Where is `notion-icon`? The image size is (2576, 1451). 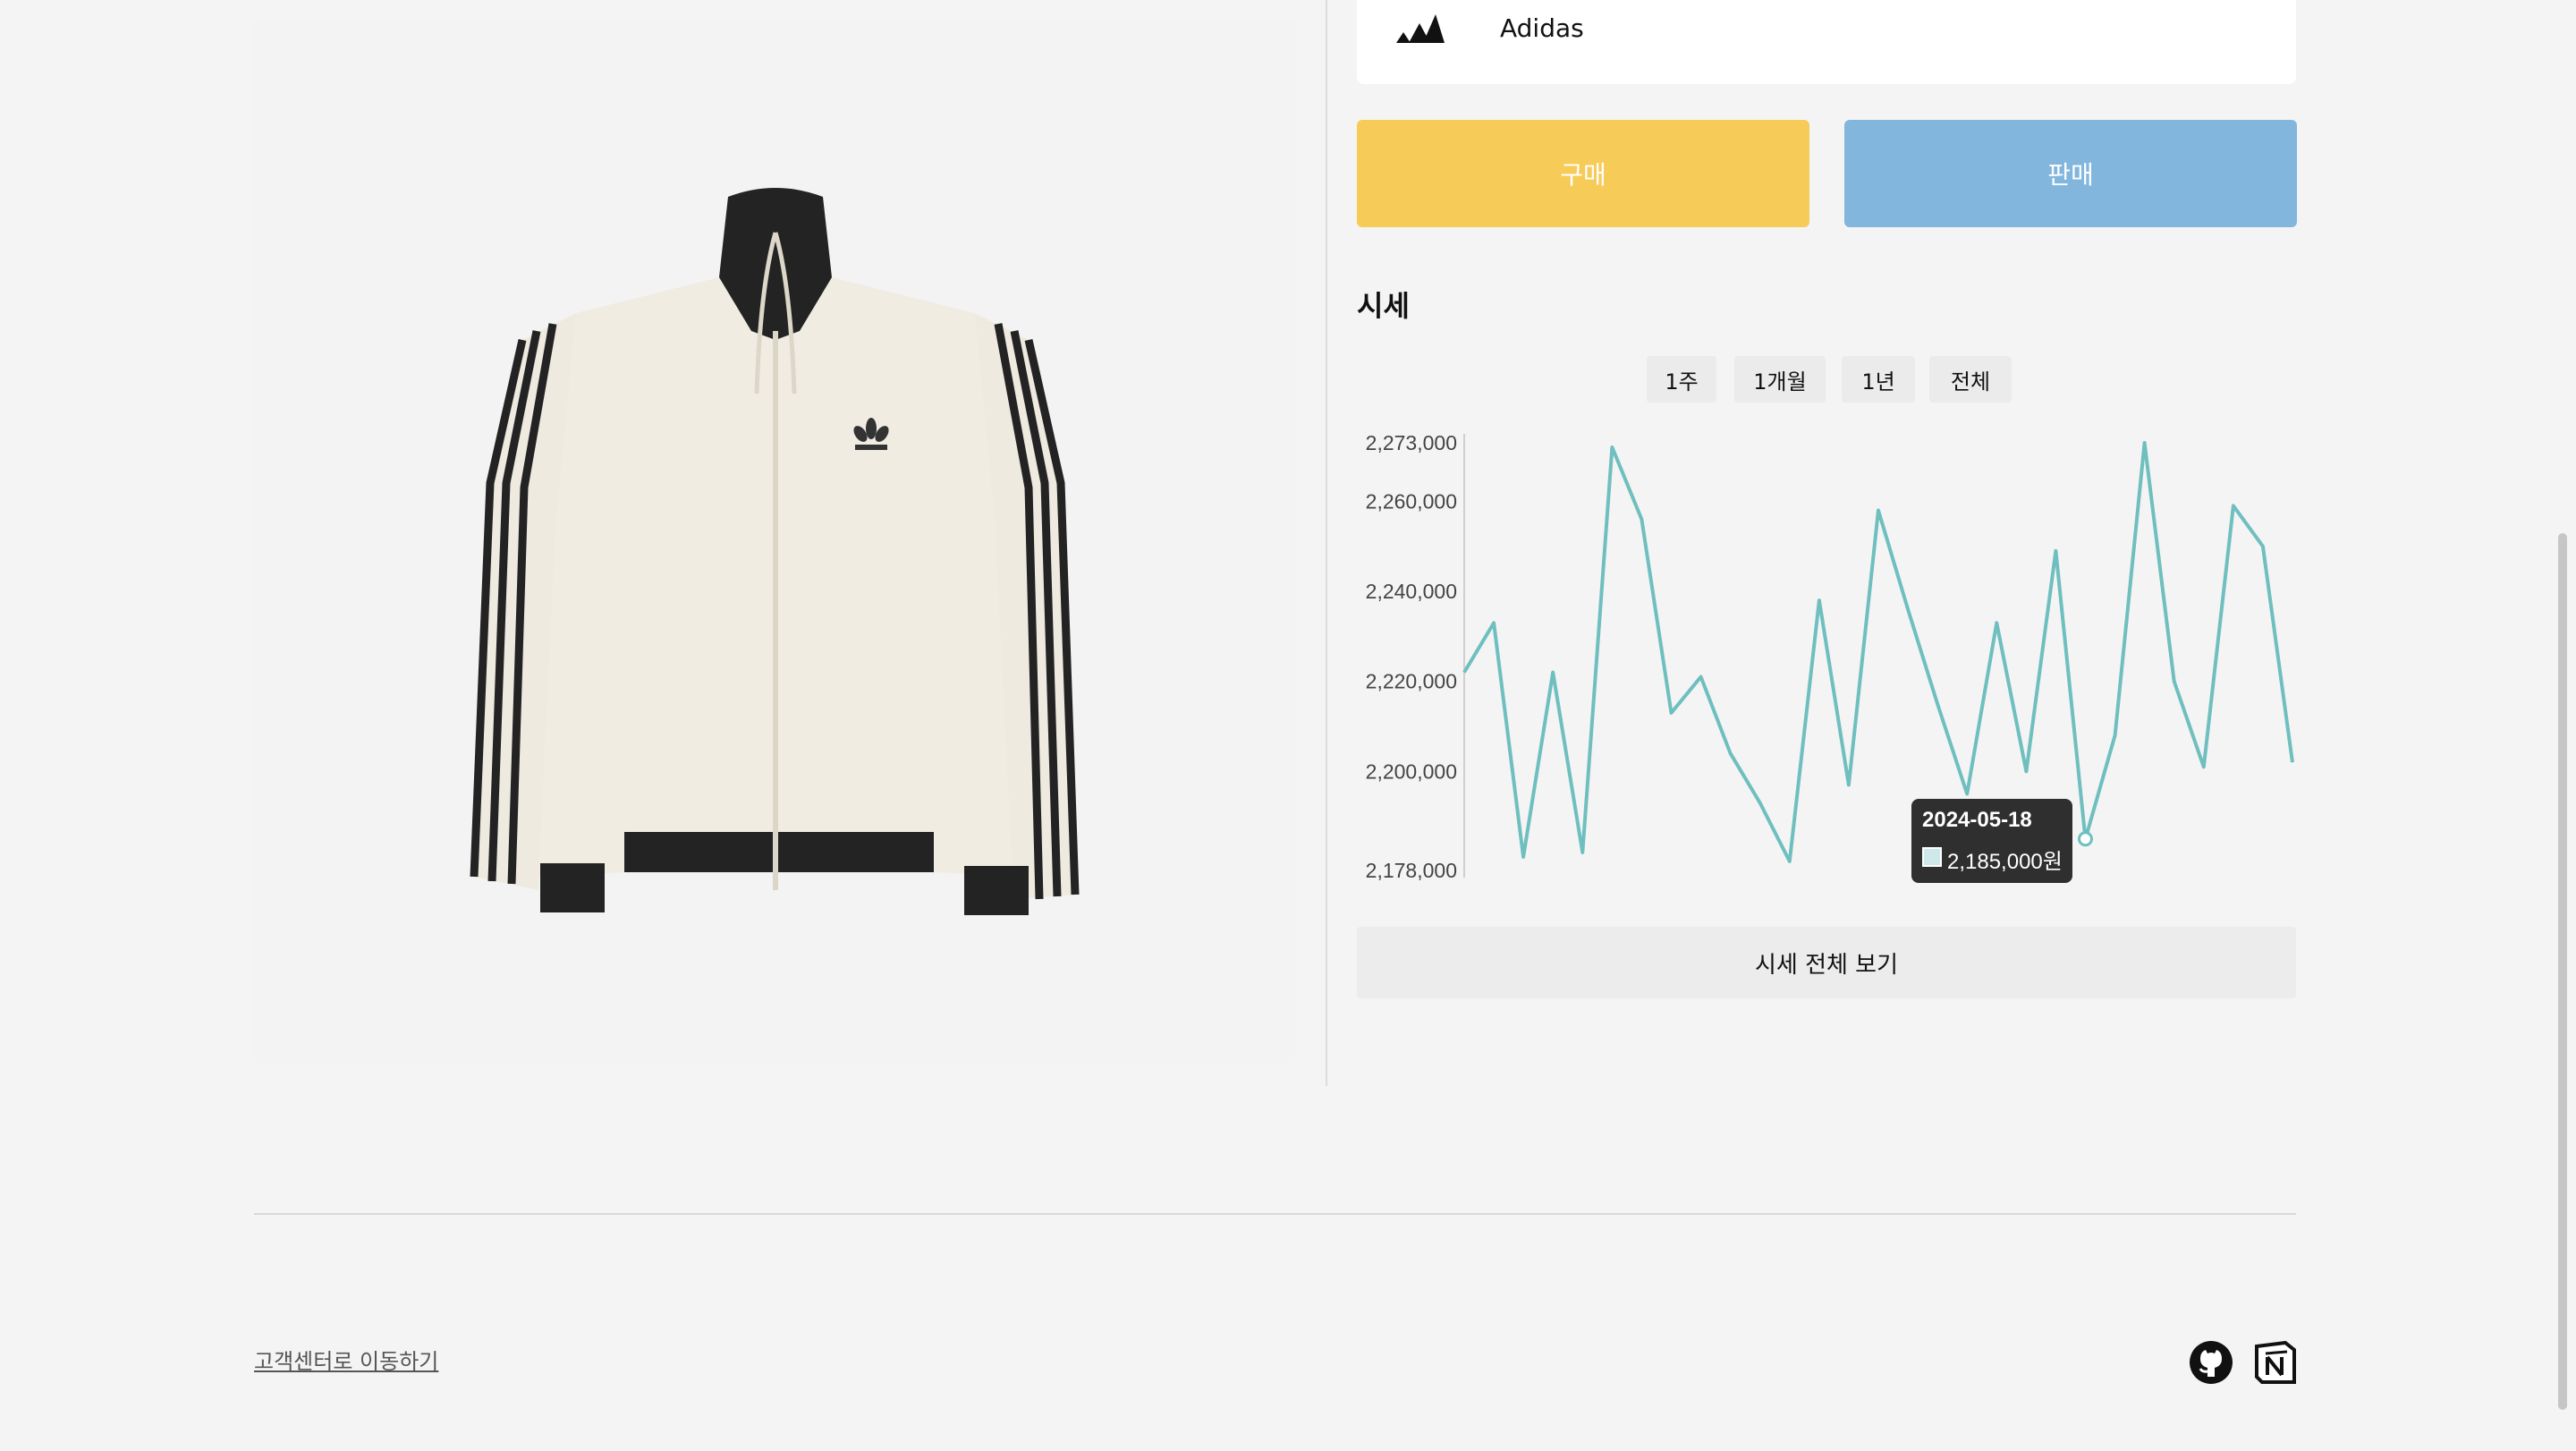
notion-icon is located at coordinates (2274, 1362).